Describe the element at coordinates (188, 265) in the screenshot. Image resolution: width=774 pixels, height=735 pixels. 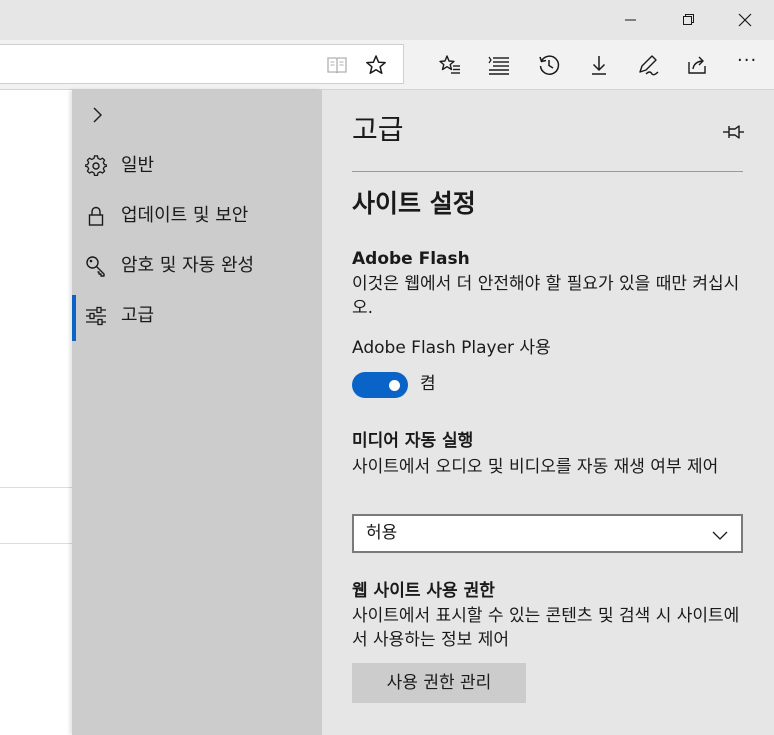
I see `nav-item-label: 암호 및 자동 완성` at that location.